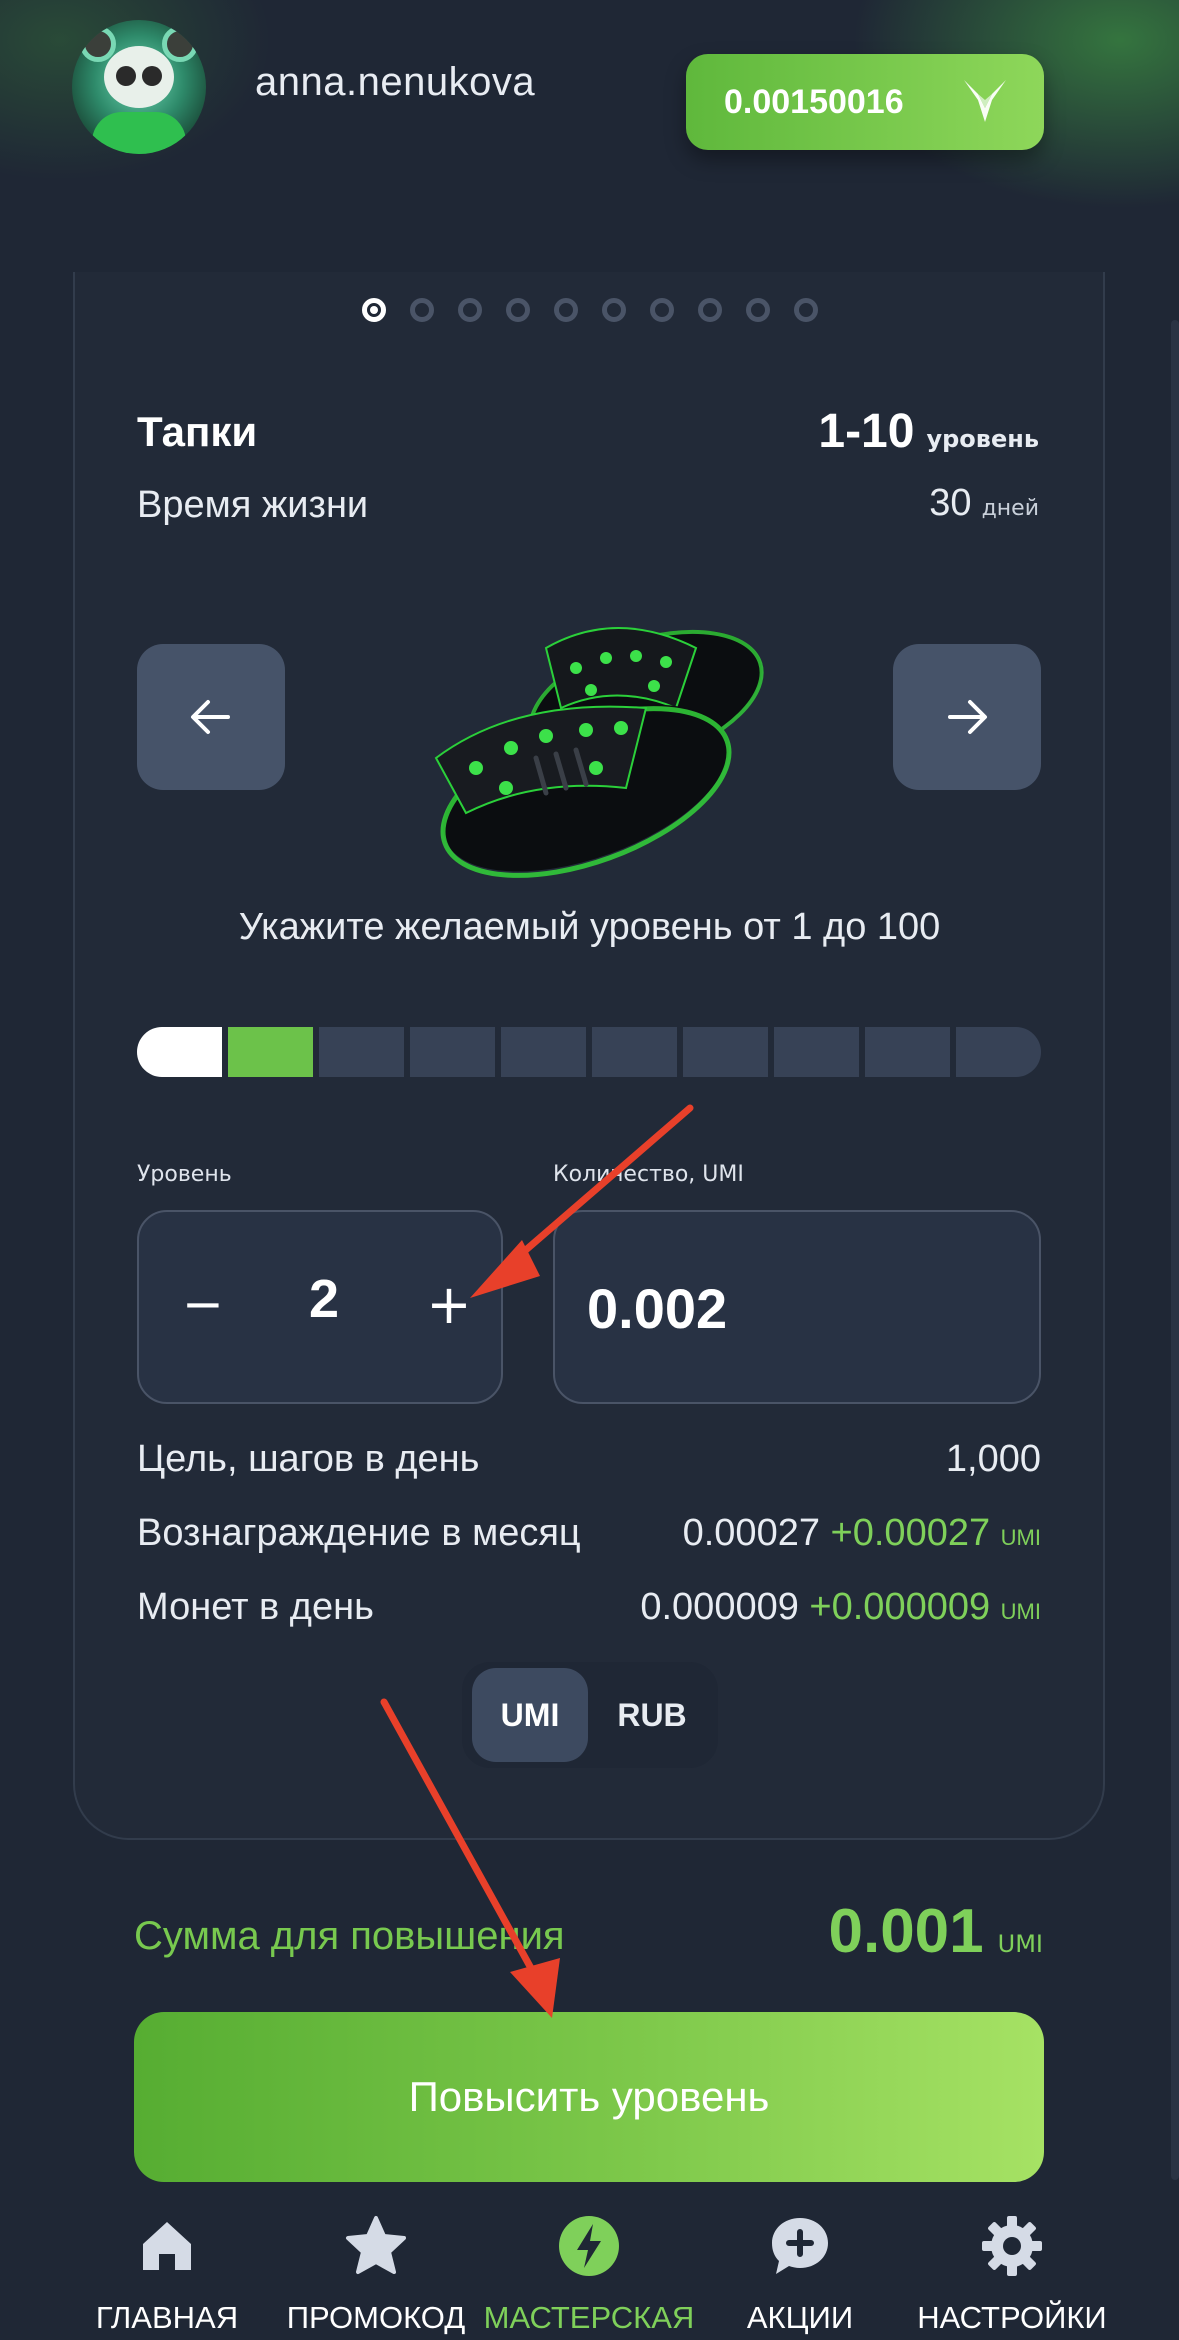  What do you see at coordinates (374, 310) in the screenshot?
I see `carousel-dot-active` at bounding box center [374, 310].